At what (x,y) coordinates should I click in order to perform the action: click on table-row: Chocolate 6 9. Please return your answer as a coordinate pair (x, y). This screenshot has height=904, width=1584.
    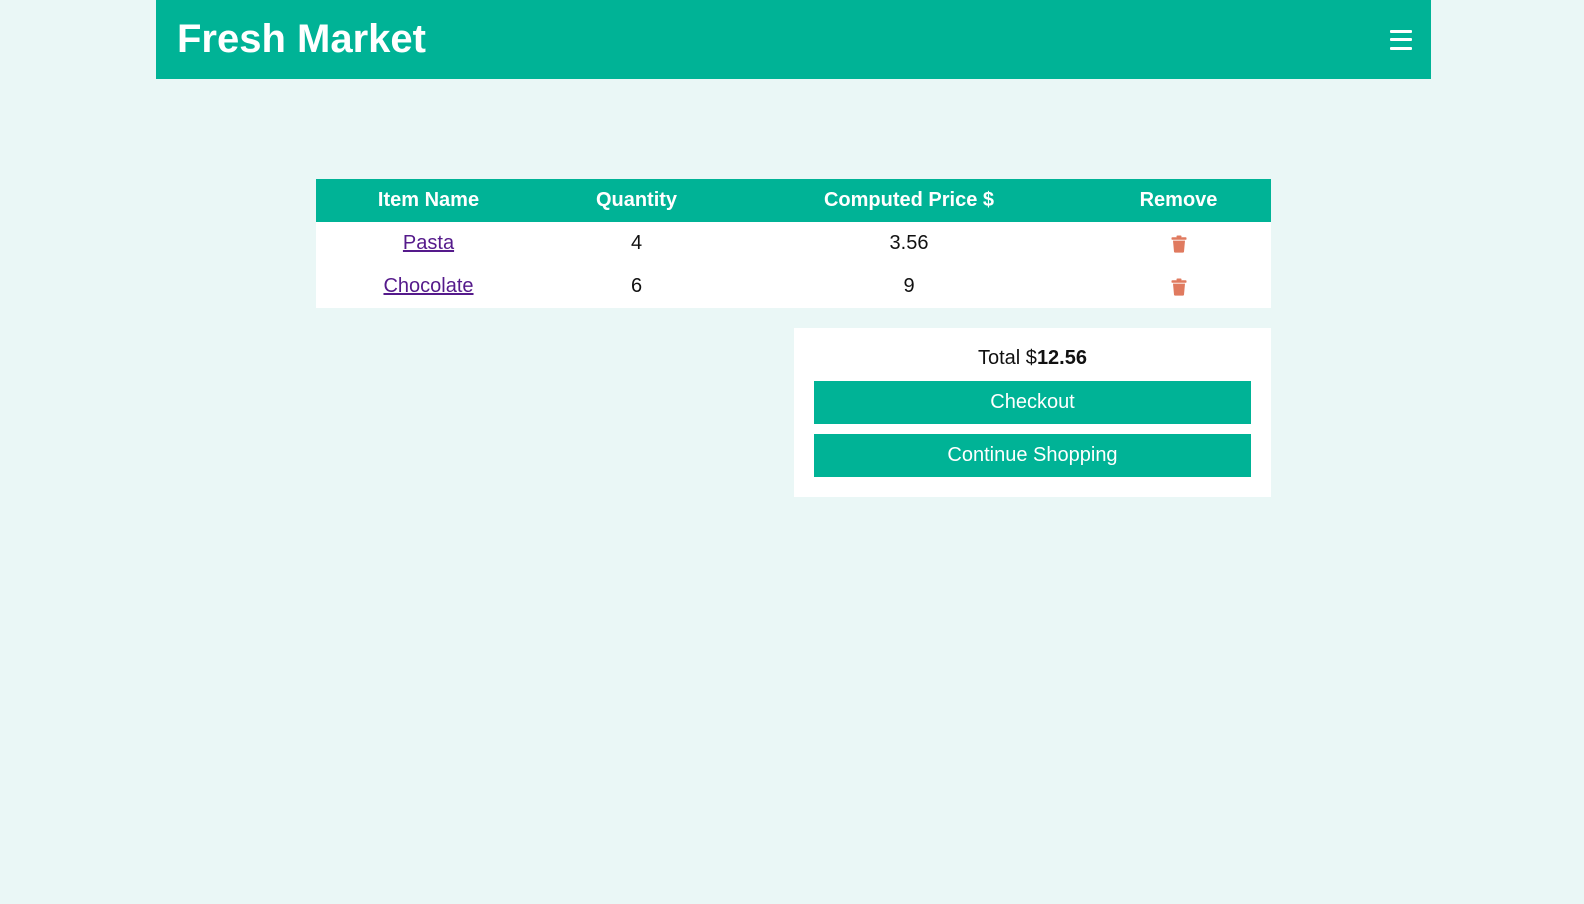
    Looking at the image, I should click on (793, 286).